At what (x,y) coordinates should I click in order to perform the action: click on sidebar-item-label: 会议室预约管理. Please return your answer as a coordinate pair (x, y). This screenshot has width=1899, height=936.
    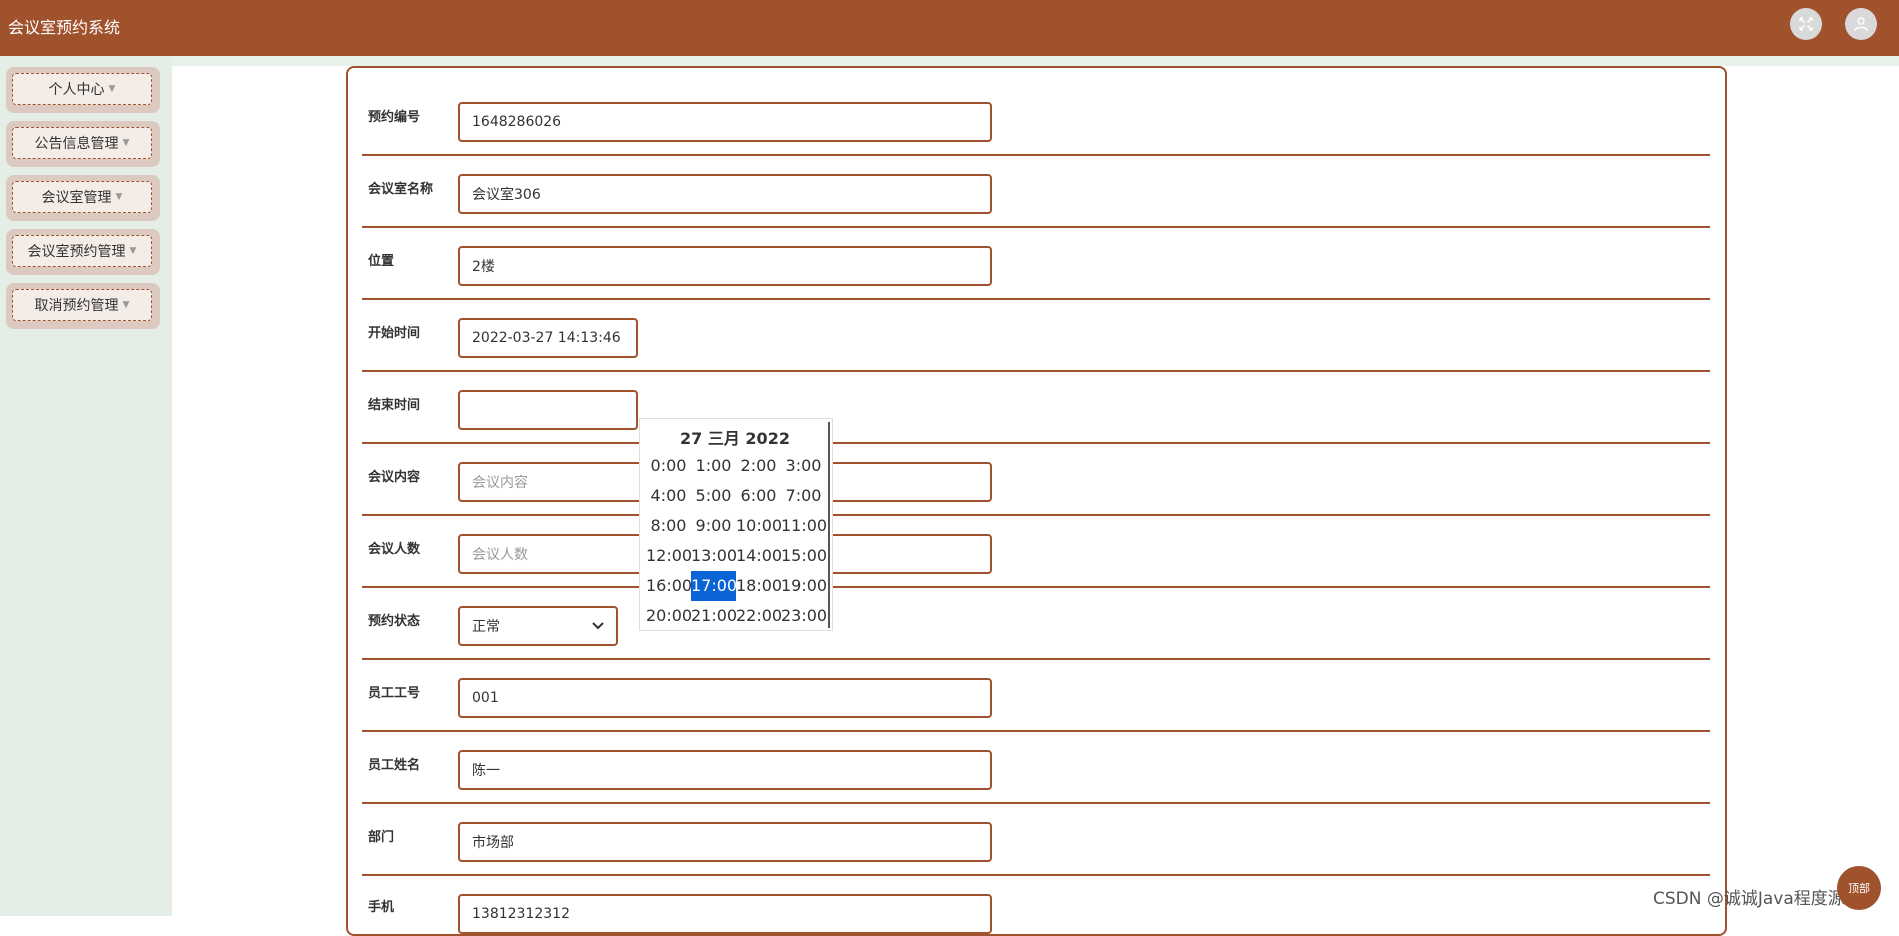
    Looking at the image, I should click on (76, 252).